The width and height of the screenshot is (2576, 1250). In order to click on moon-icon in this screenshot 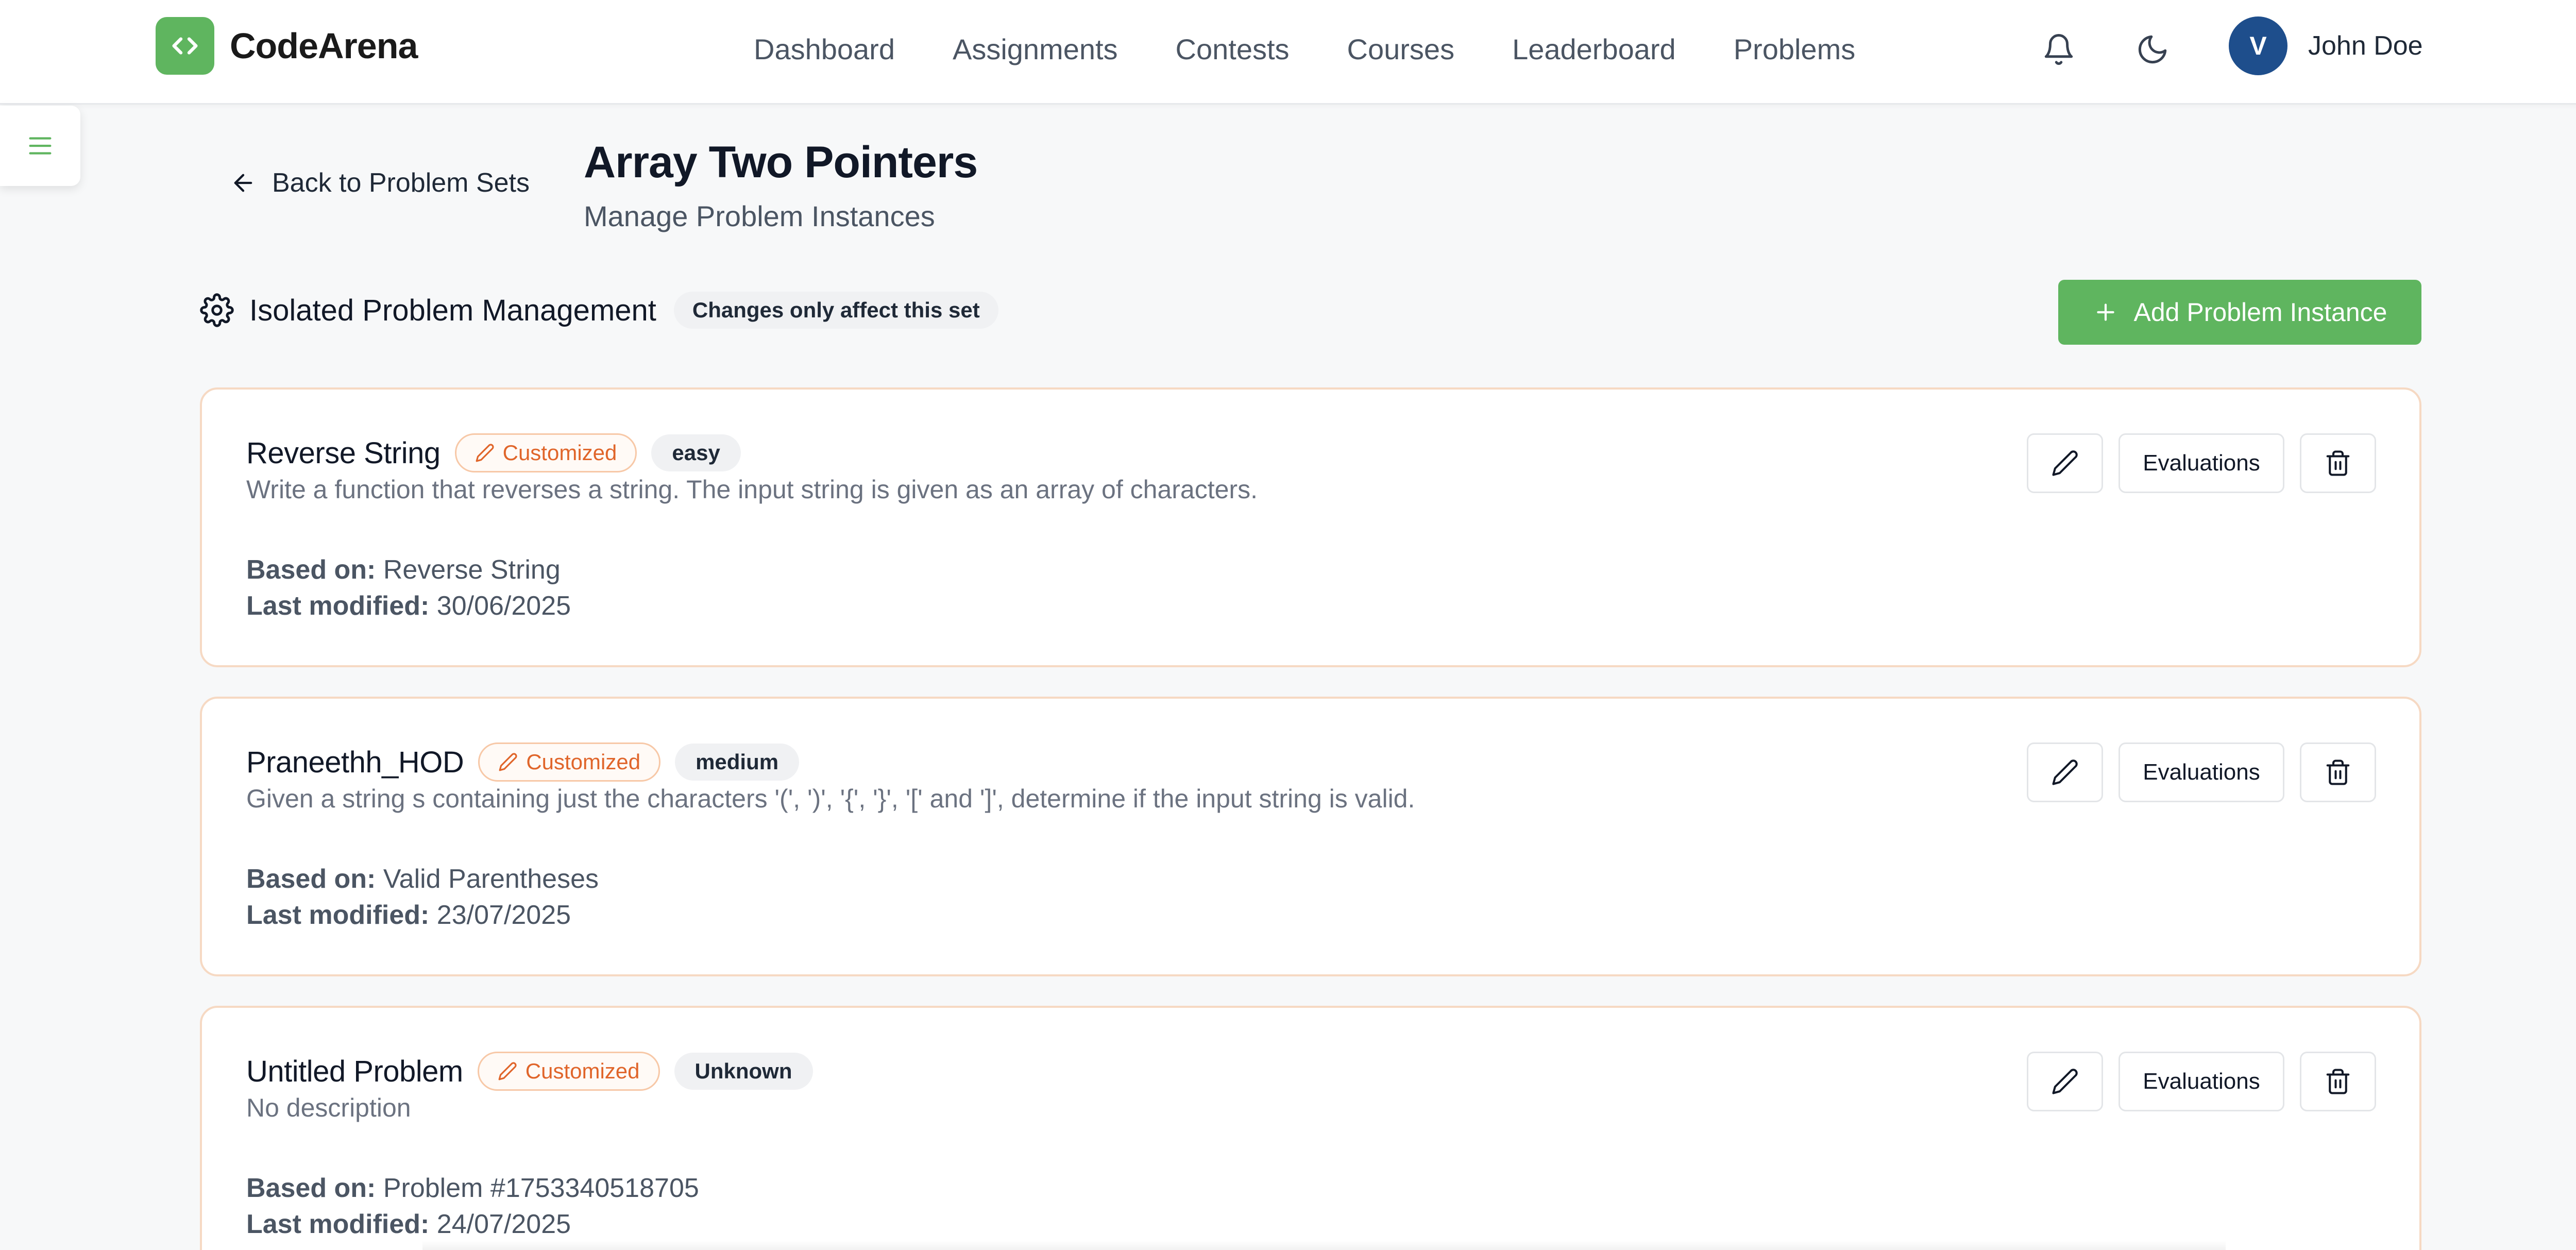, I will do `click(2152, 49)`.